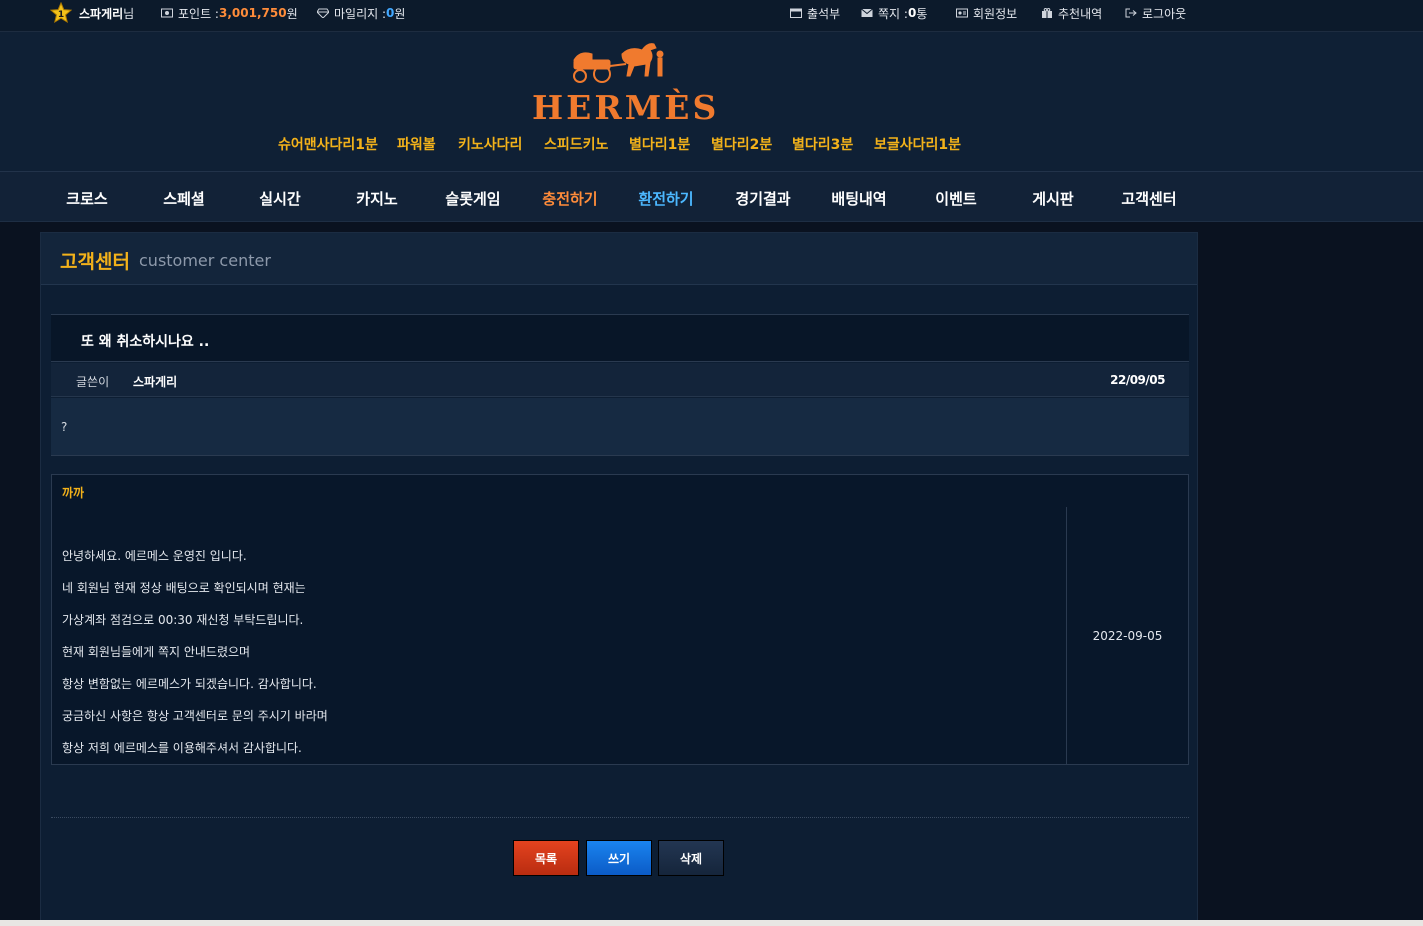 The image size is (1423, 926). What do you see at coordinates (416, 144) in the screenshot?
I see `subnav-item-powerball: 파워볼` at bounding box center [416, 144].